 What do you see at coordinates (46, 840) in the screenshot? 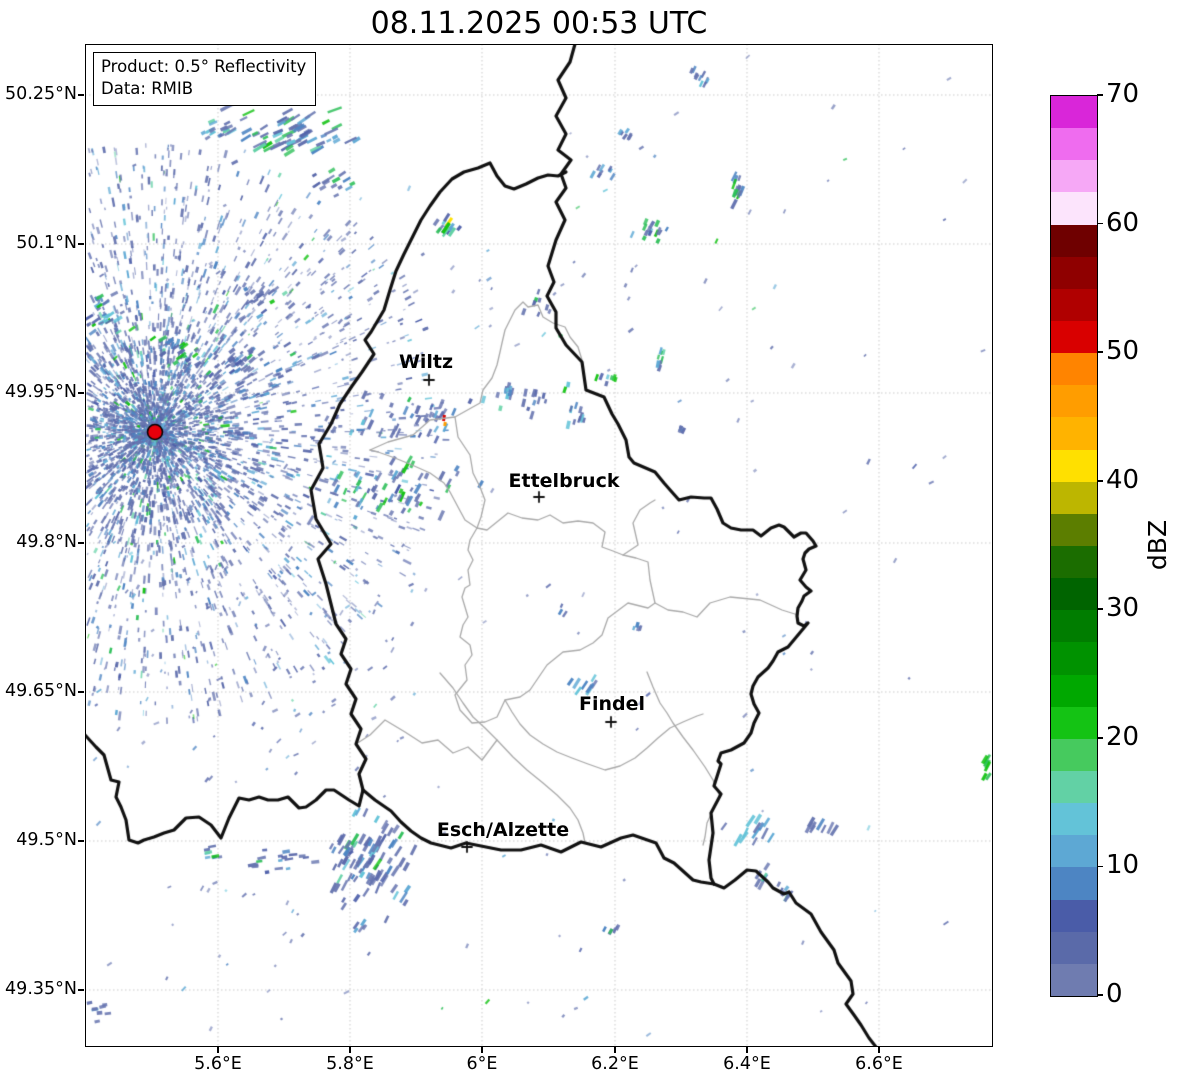
I see `y-tick-label: 49.5°N` at bounding box center [46, 840].